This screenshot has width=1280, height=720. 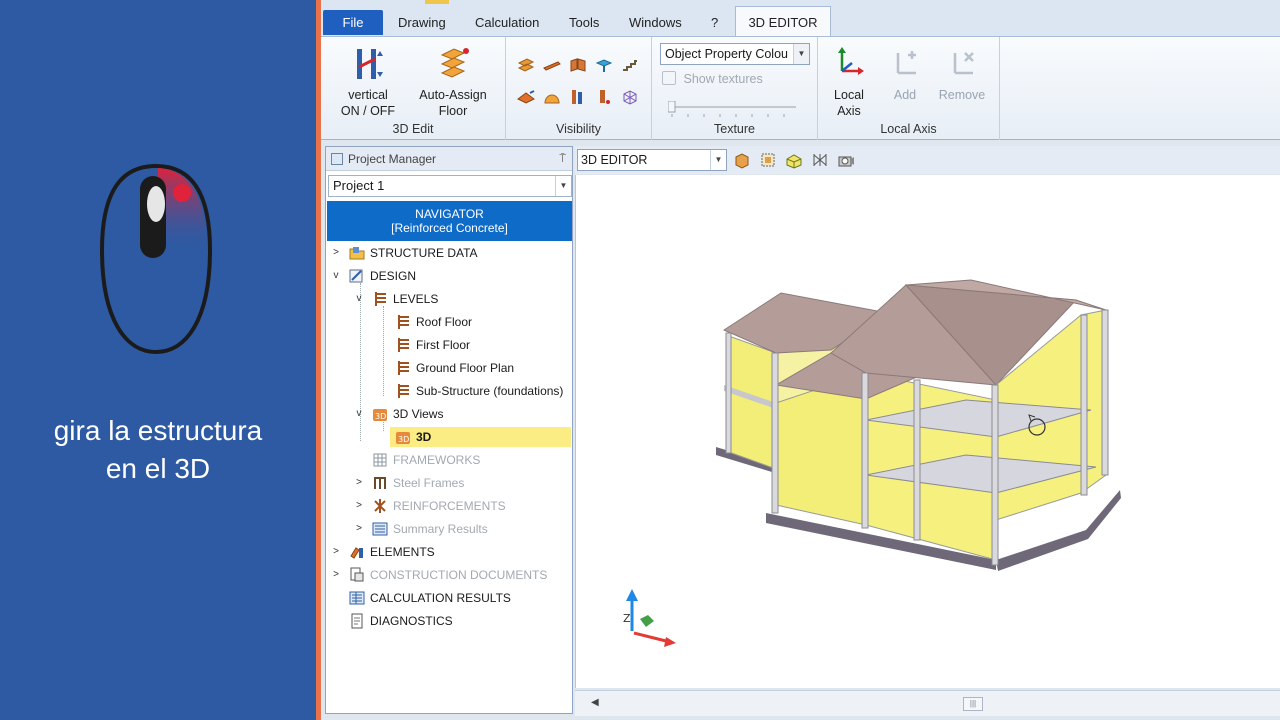 What do you see at coordinates (453, 82) in the screenshot?
I see `auto-assign-floor-button: Auto-Assign Floor` at bounding box center [453, 82].